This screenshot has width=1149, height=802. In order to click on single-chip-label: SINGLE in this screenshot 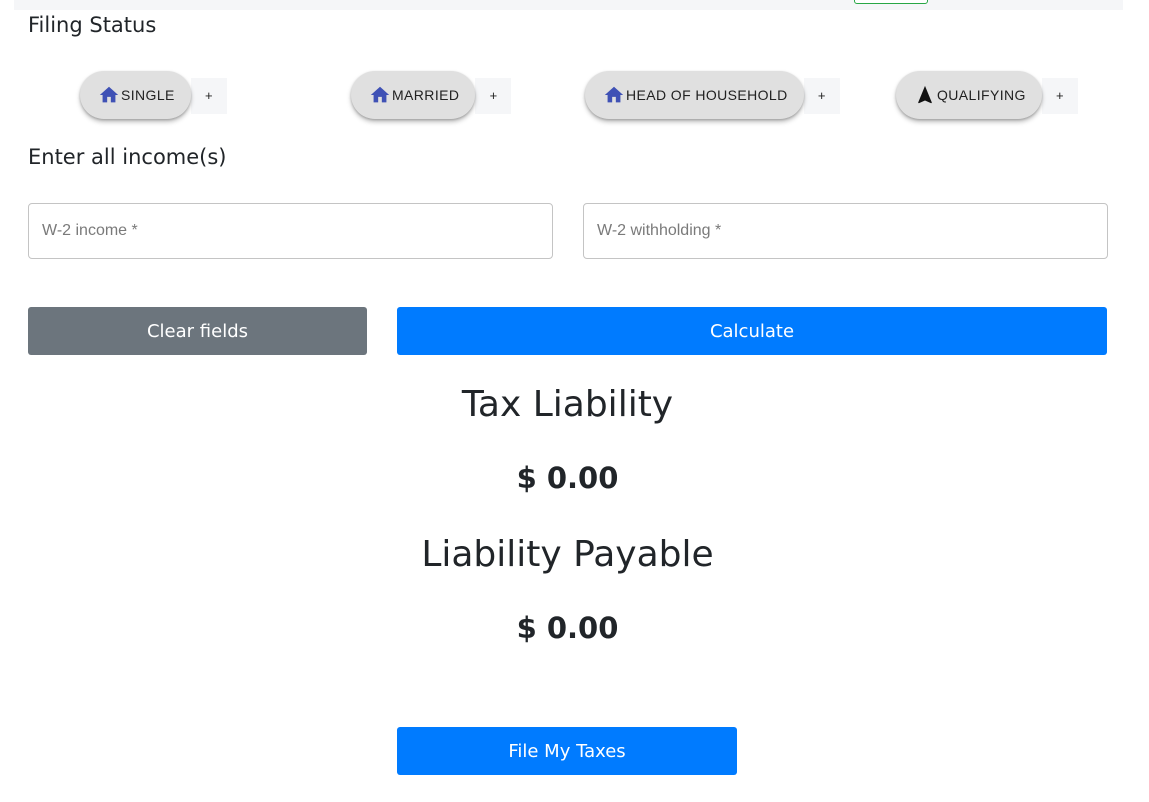, I will do `click(148, 95)`.